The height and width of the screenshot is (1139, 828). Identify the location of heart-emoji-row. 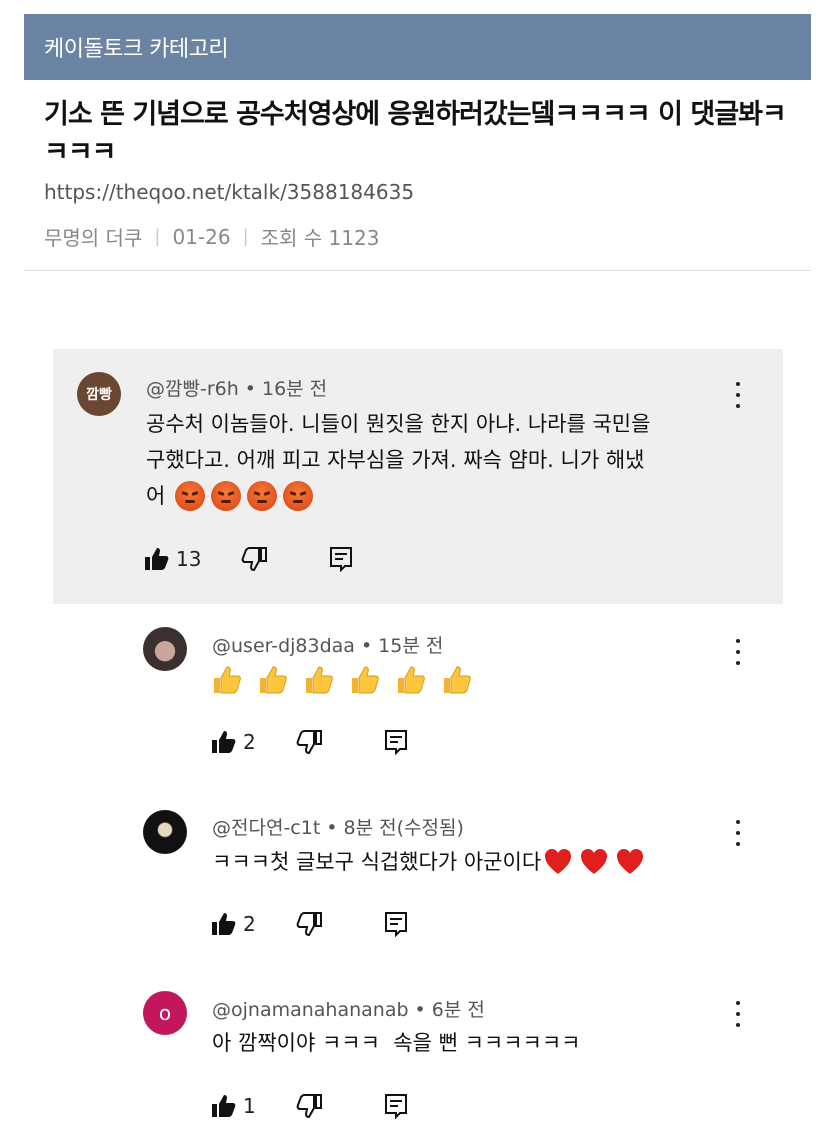
(594, 862).